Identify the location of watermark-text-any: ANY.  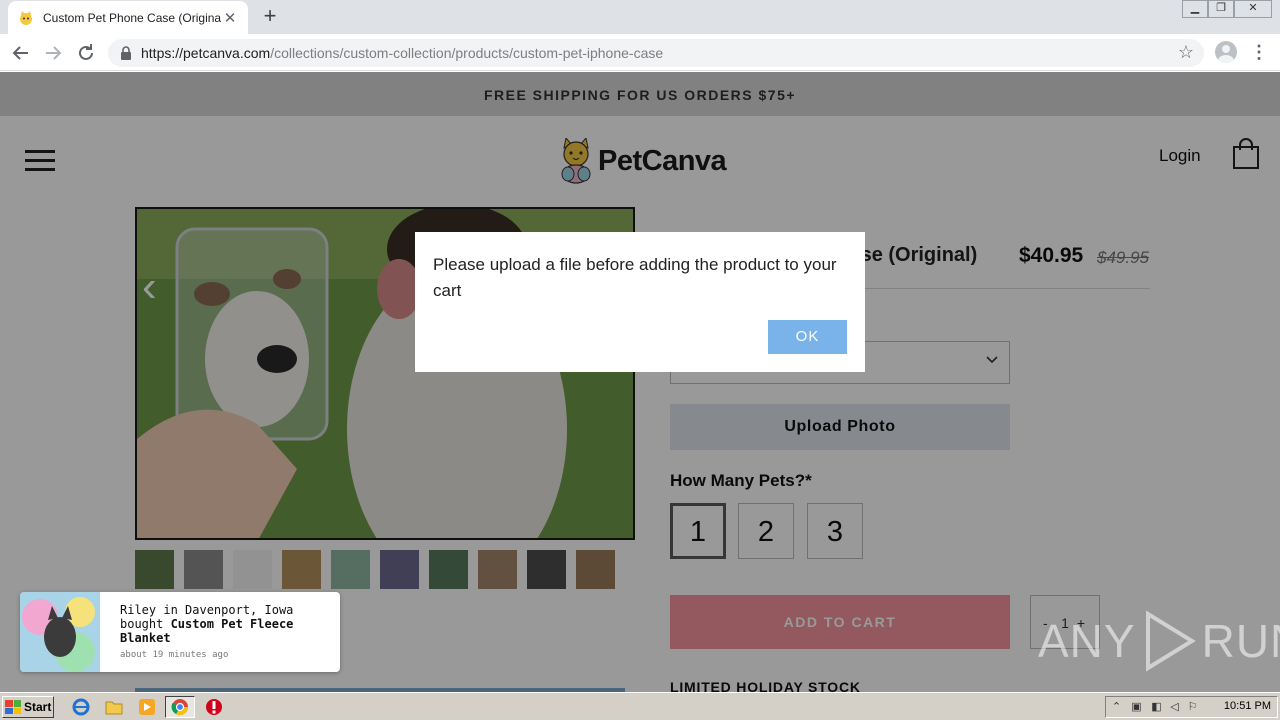
(1087, 641).